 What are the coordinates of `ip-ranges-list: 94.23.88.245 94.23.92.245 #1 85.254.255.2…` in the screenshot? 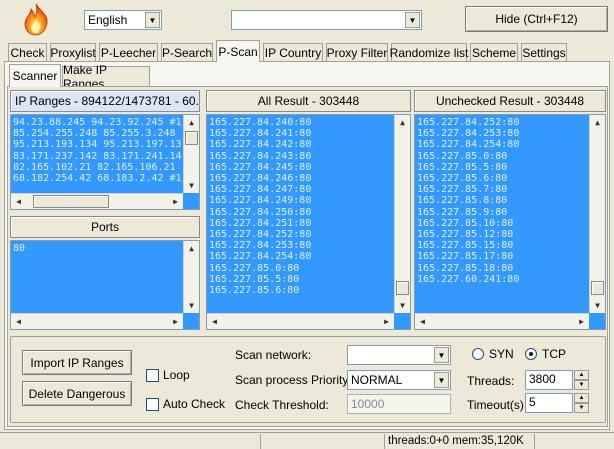 It's located at (105, 162).